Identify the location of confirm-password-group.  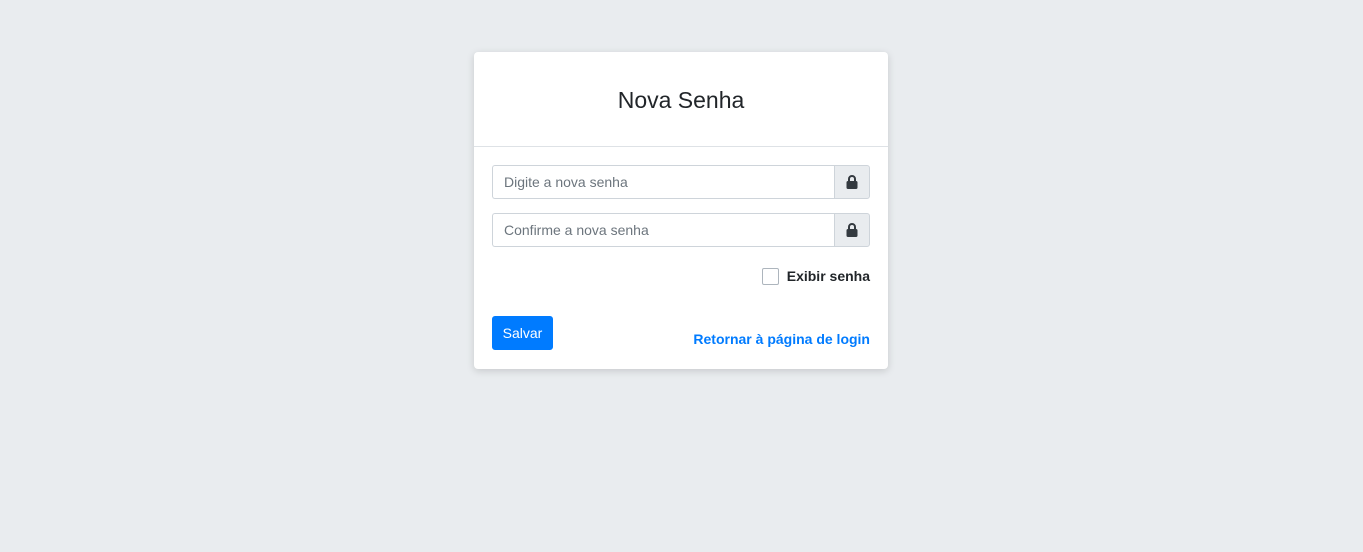
(681, 230).